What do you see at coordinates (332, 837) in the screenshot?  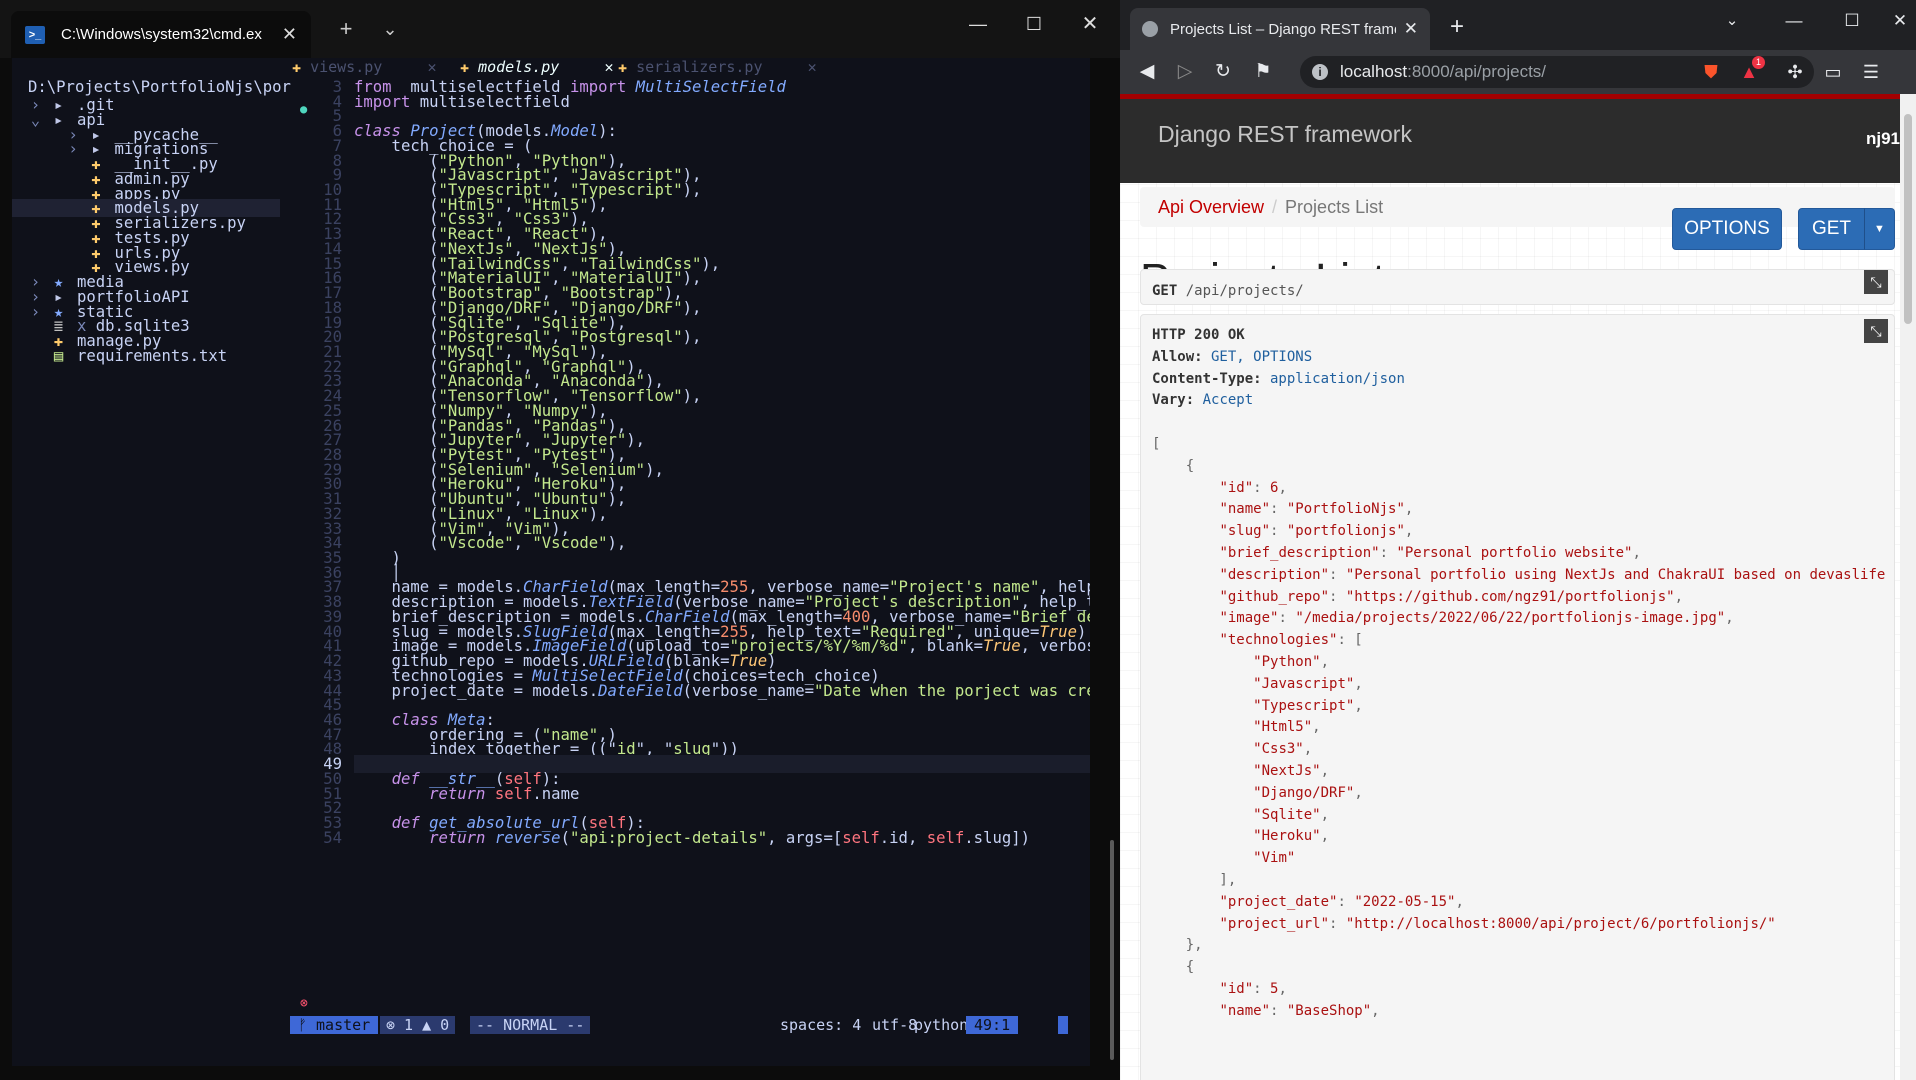 I see `line-number: 54` at bounding box center [332, 837].